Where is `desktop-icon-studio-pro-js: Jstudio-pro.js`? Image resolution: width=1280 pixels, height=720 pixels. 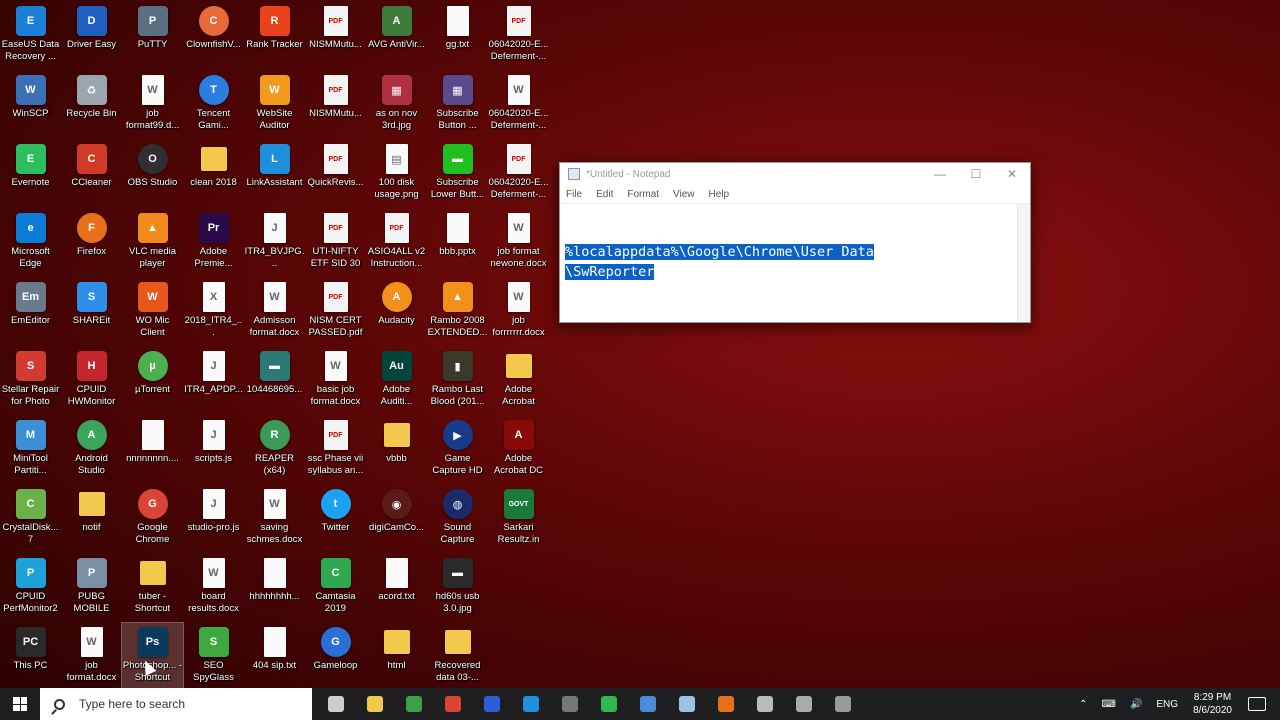 desktop-icon-studio-pro-js: Jstudio-pro.js is located at coordinates (213, 519).